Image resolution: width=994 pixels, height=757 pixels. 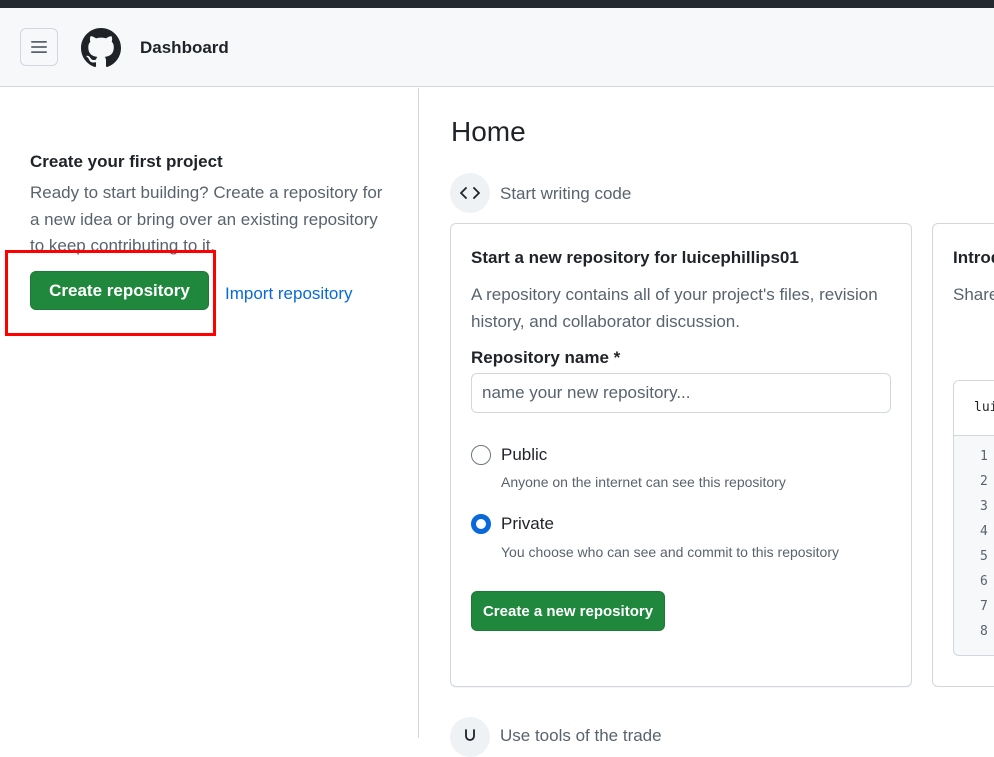 What do you see at coordinates (984, 481) in the screenshot?
I see `line-number: 2` at bounding box center [984, 481].